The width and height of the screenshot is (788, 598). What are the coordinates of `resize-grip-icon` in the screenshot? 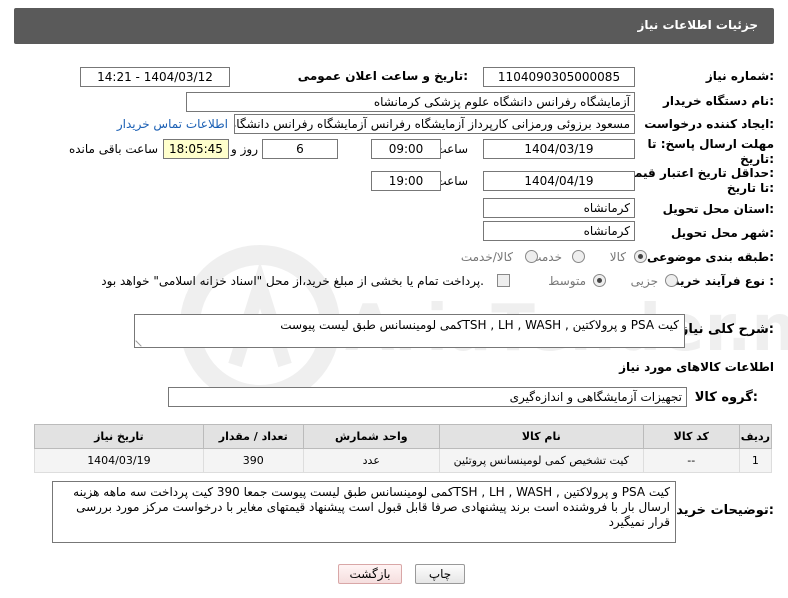 It's located at (141, 341).